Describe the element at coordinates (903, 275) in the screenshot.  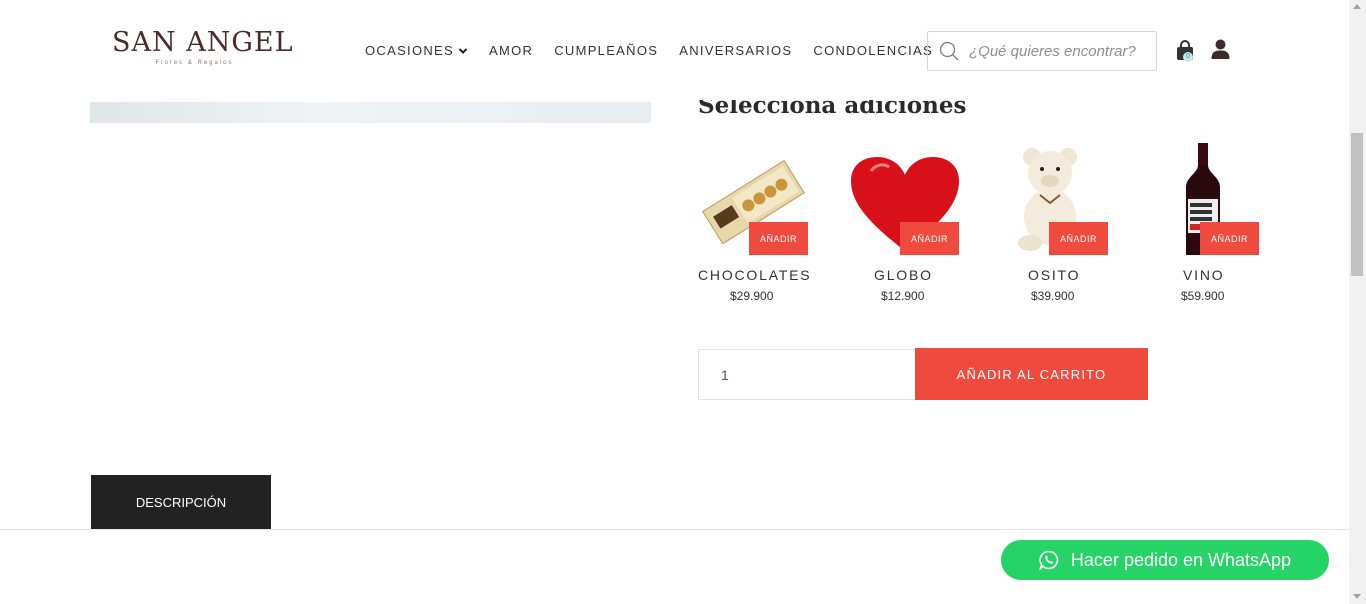
I see `addon-name: GLOBO` at that location.